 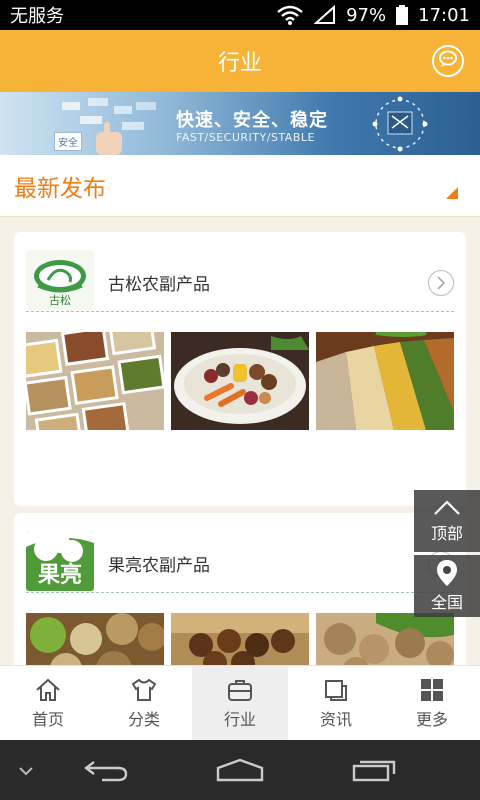 I want to click on tab-news: 资讯, so click(x=336, y=703).